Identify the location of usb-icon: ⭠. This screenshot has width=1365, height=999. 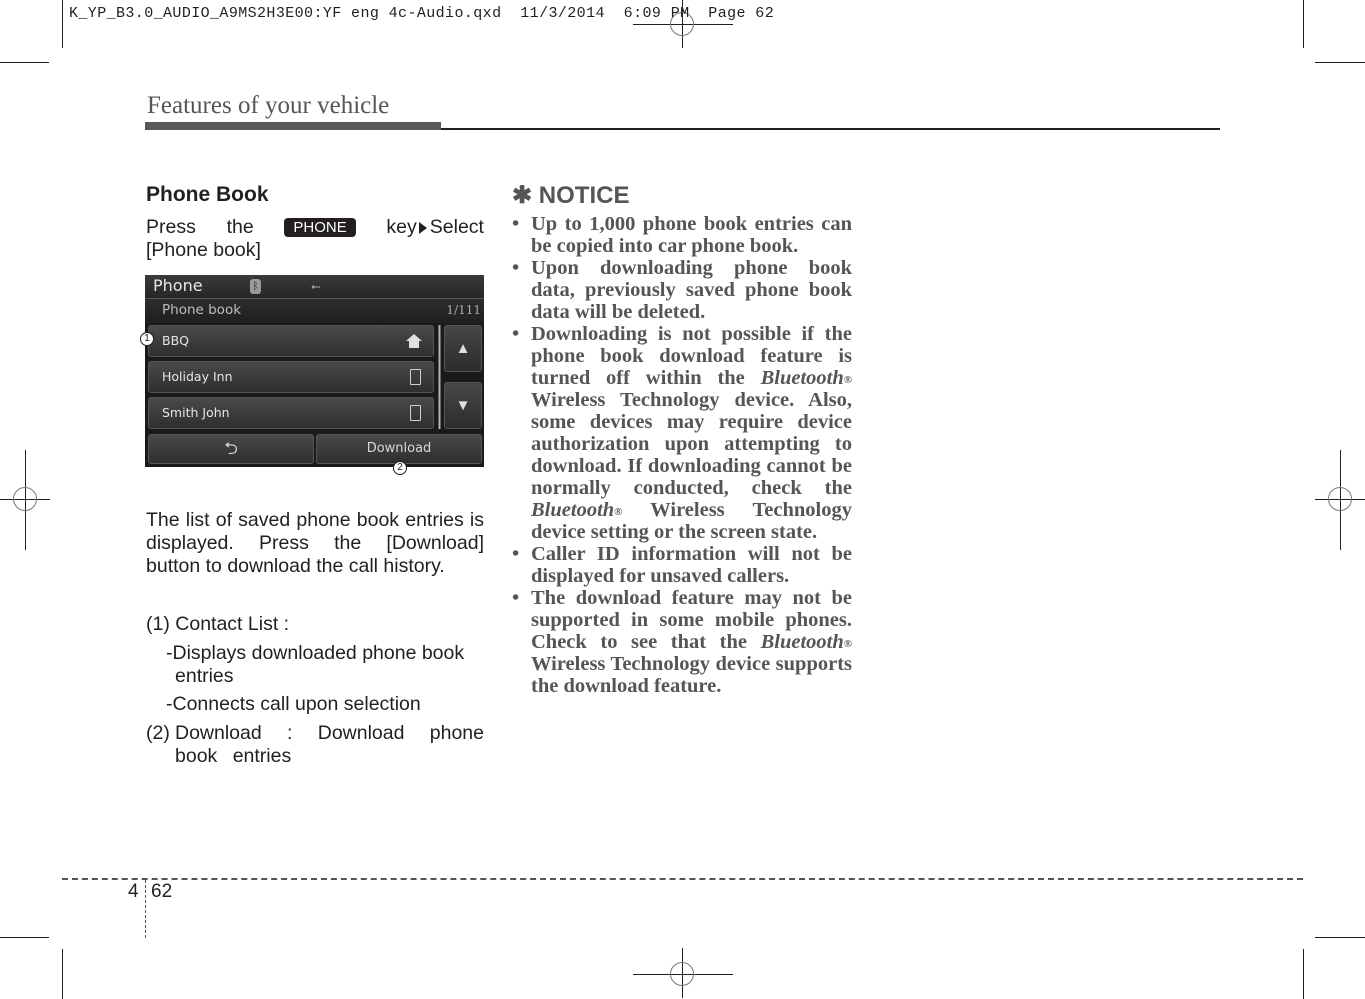
(316, 286).